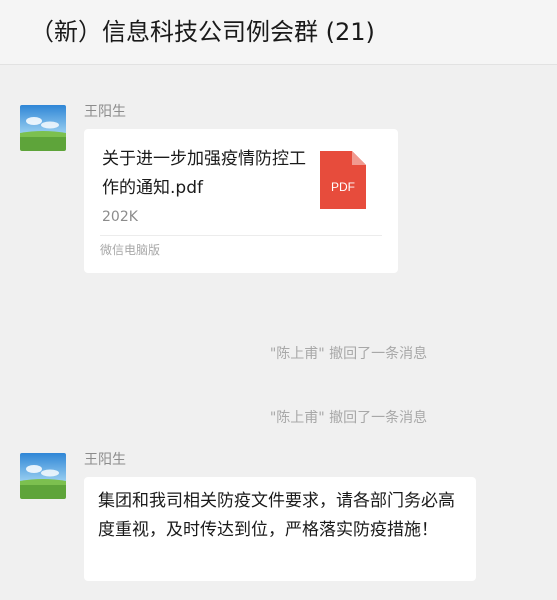 The width and height of the screenshot is (557, 600). I want to click on file-message: 关于进一步加强疫情防控工作的通知.pdf 202K PDF 微信电脑版, so click(241, 201).